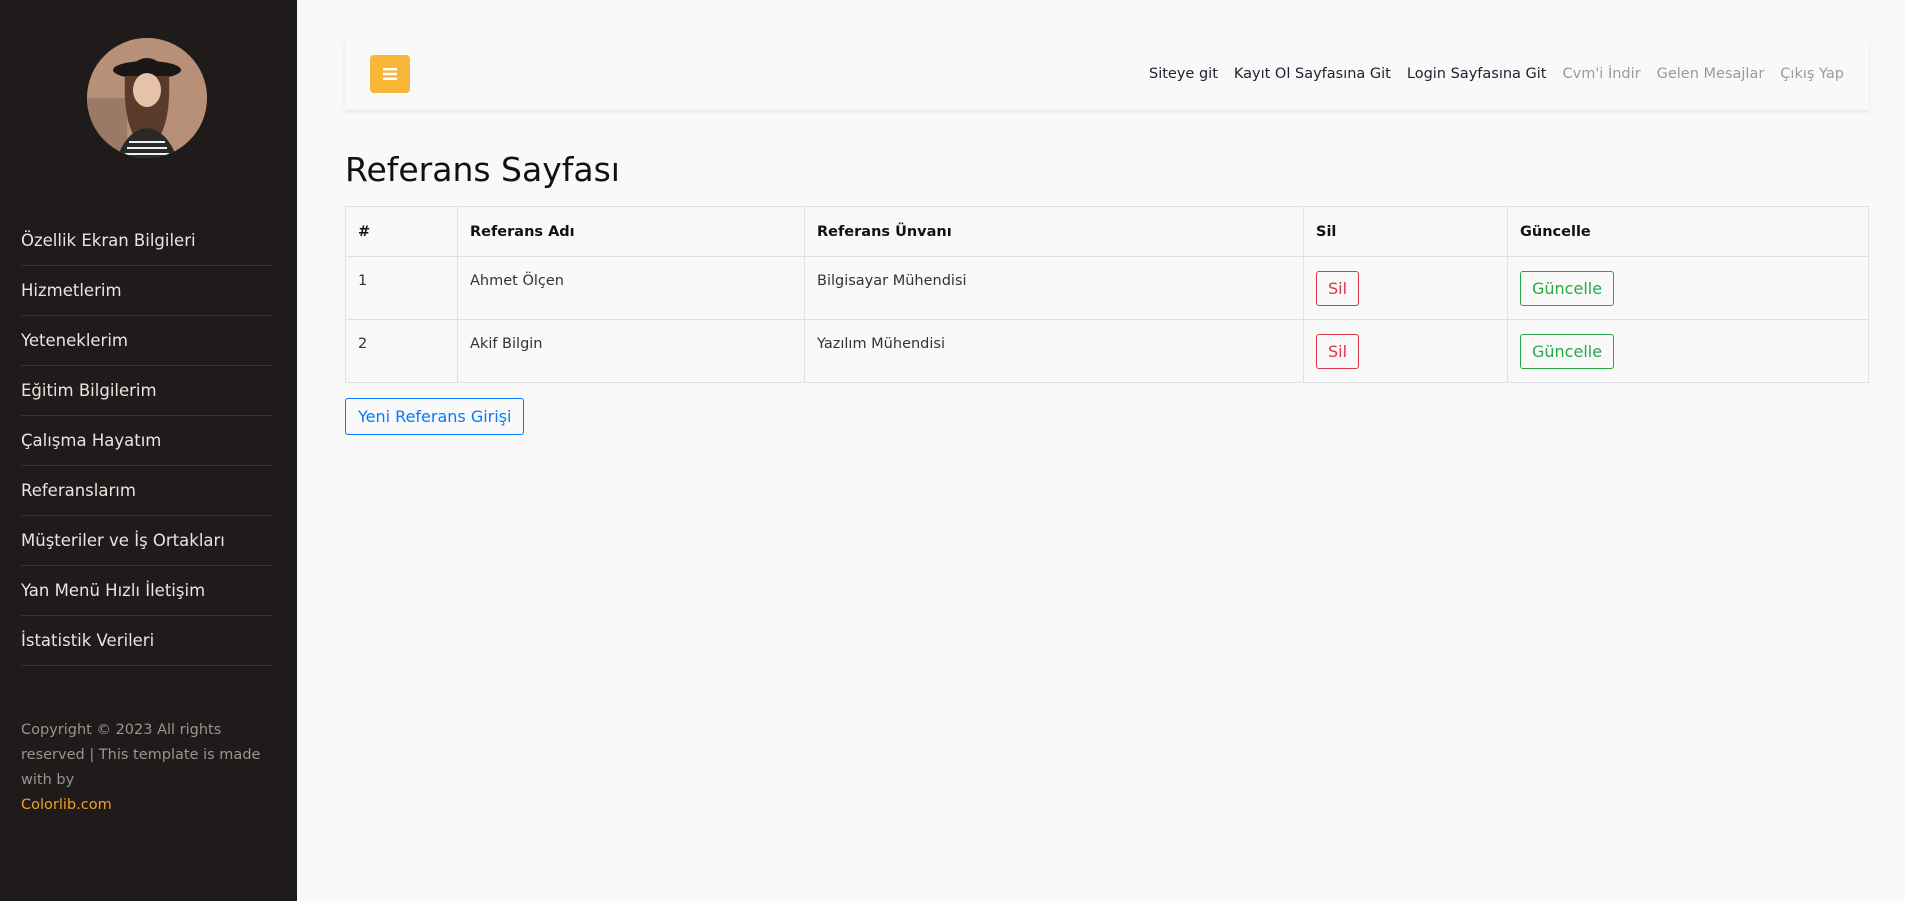  What do you see at coordinates (1054, 351) in the screenshot?
I see `cell-title: Yazılım Mühendisi` at bounding box center [1054, 351].